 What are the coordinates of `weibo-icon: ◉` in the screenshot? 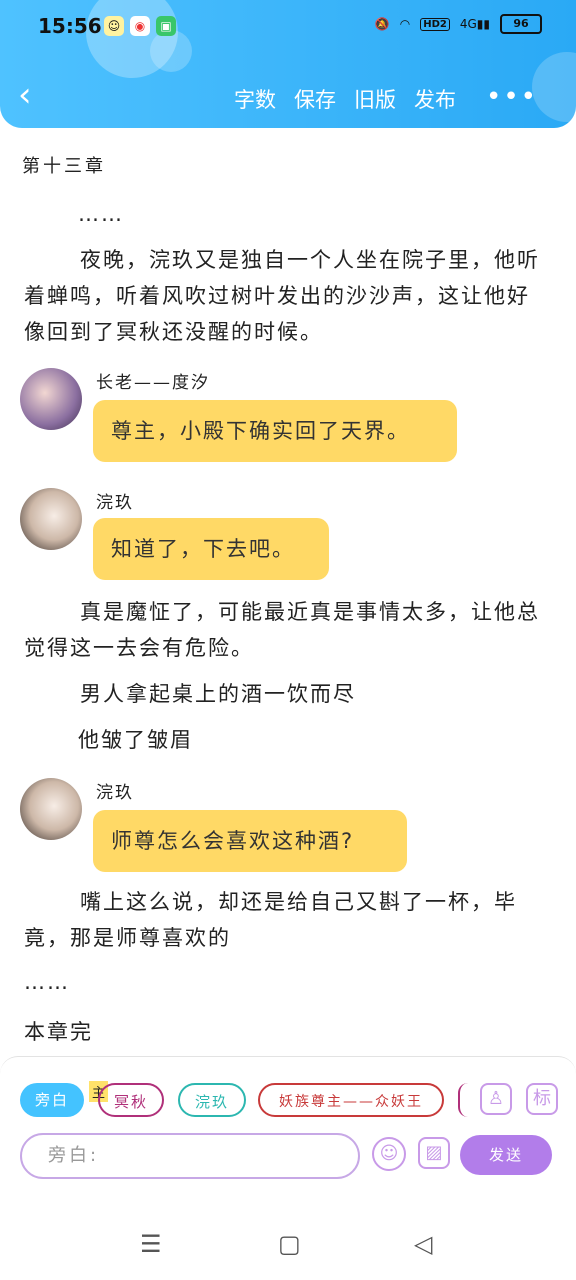 It's located at (140, 26).